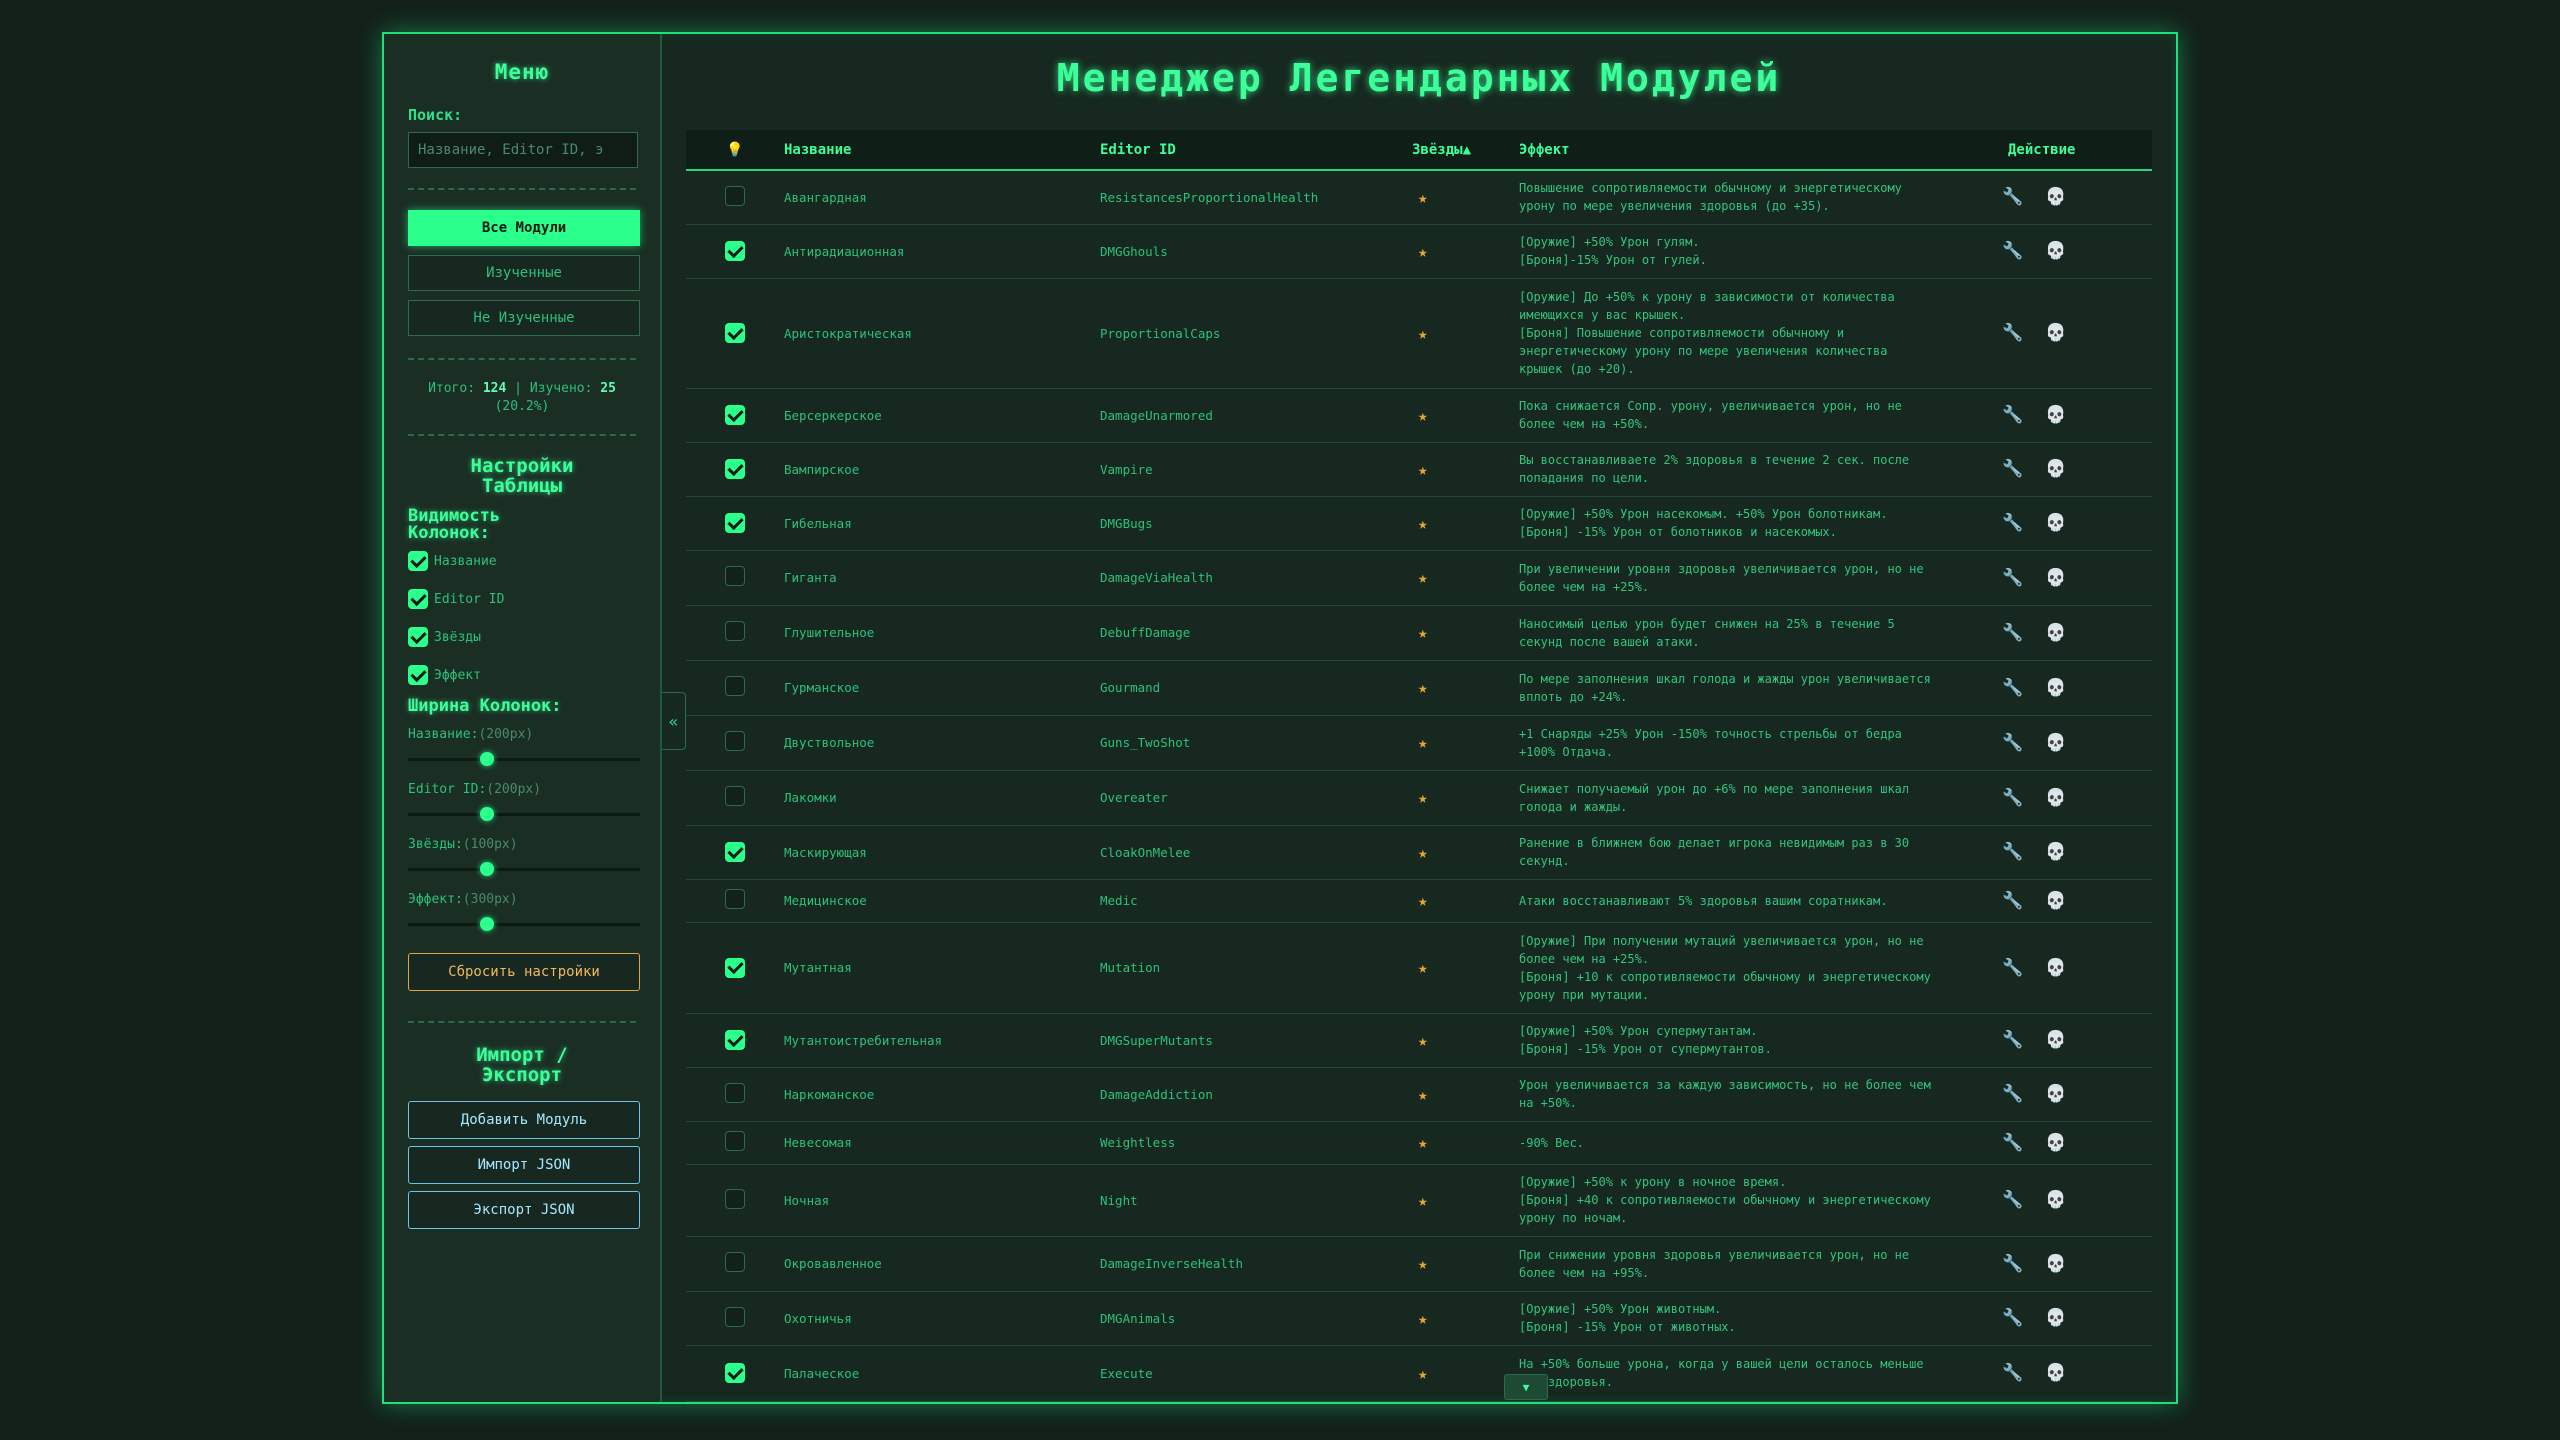  I want to click on add-module-button: Добавить Модуль, so click(524, 1120).